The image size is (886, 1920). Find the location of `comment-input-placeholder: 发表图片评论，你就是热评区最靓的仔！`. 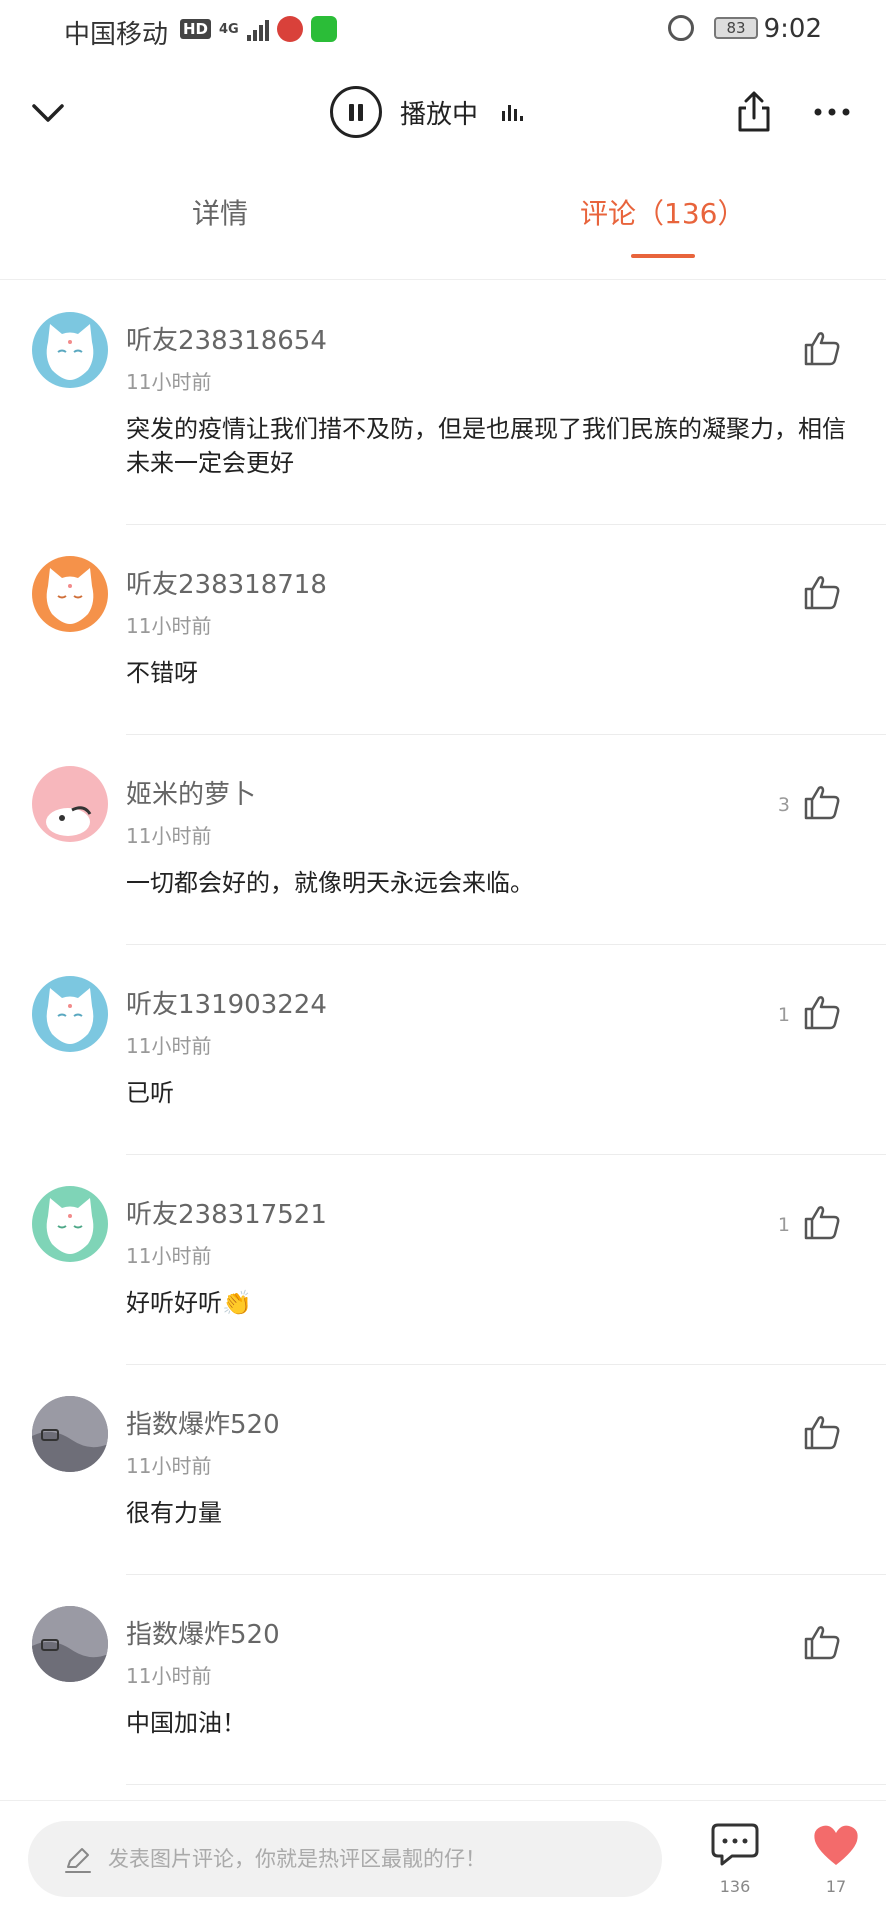

comment-input-placeholder: 发表图片评论，你就是热评区最靓的仔！ is located at coordinates (297, 1859).